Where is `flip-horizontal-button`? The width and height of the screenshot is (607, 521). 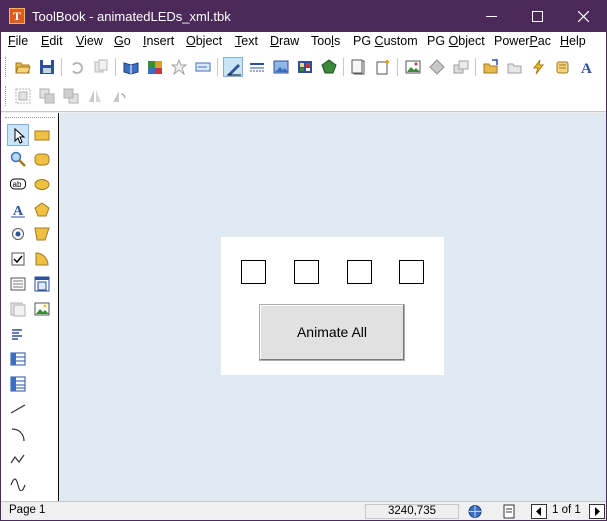 flip-horizontal-button is located at coordinates (95, 96).